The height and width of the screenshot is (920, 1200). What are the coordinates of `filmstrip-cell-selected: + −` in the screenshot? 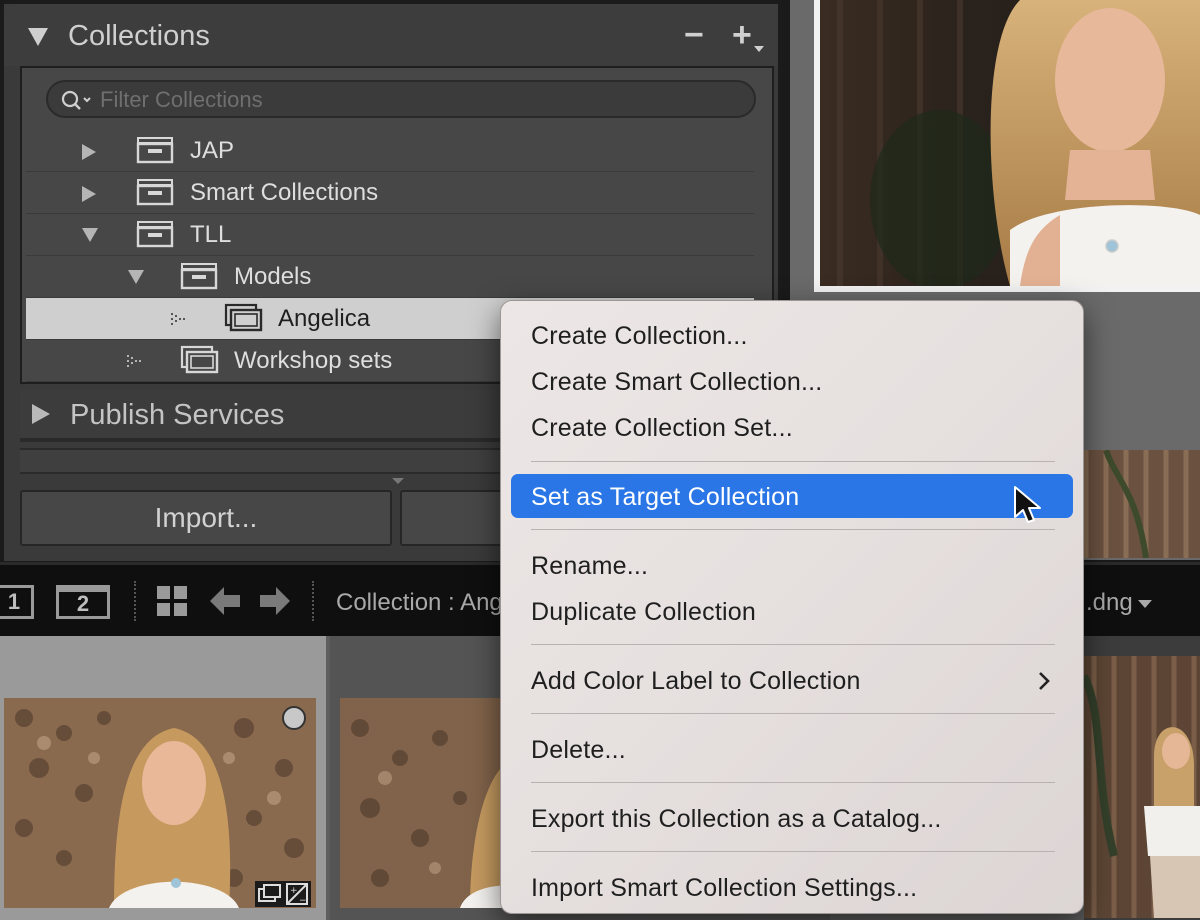 It's located at (163, 778).